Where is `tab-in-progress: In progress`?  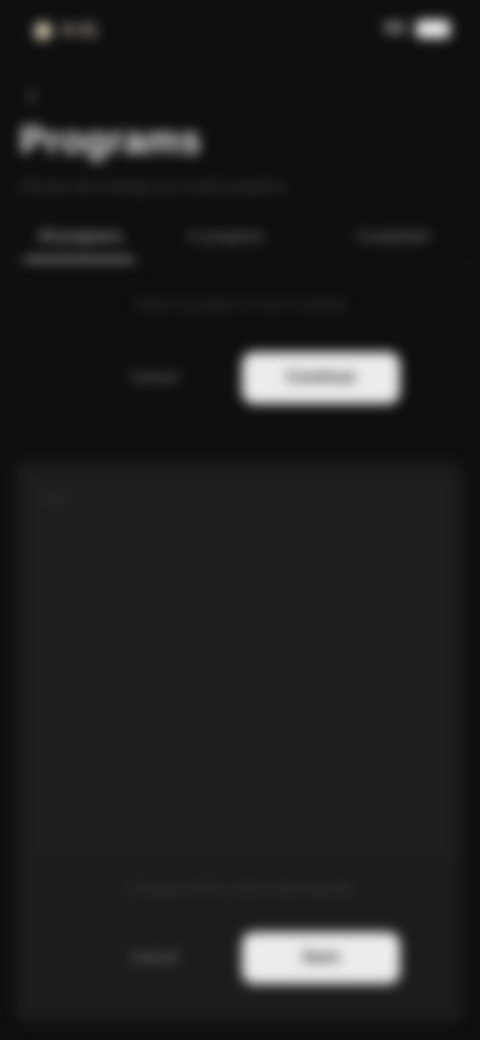 tab-in-progress: In progress is located at coordinates (225, 236).